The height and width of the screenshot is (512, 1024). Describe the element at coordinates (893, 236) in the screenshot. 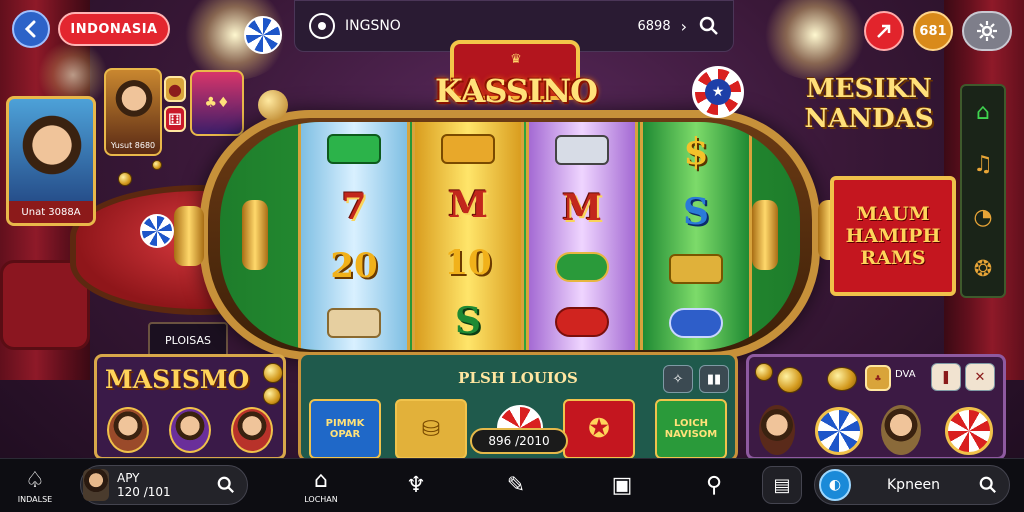

I see `right-promo-sign: MAUM HAMIPH RAMS` at that location.